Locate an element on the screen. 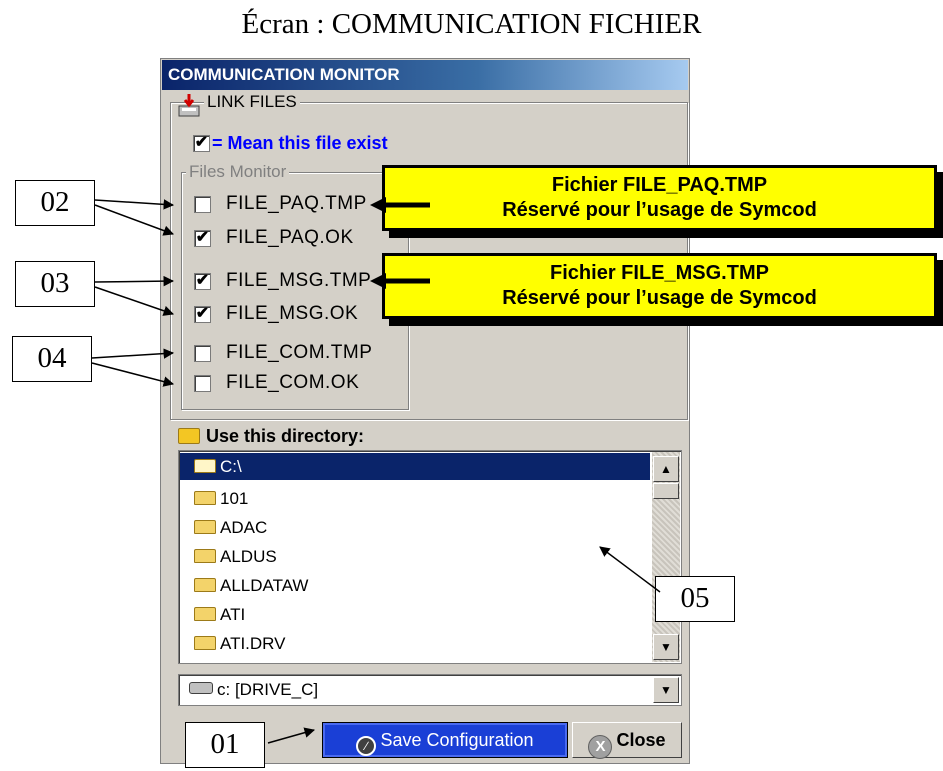 This screenshot has width=943, height=771. arrow-callout-paq-head is located at coordinates (378, 205).